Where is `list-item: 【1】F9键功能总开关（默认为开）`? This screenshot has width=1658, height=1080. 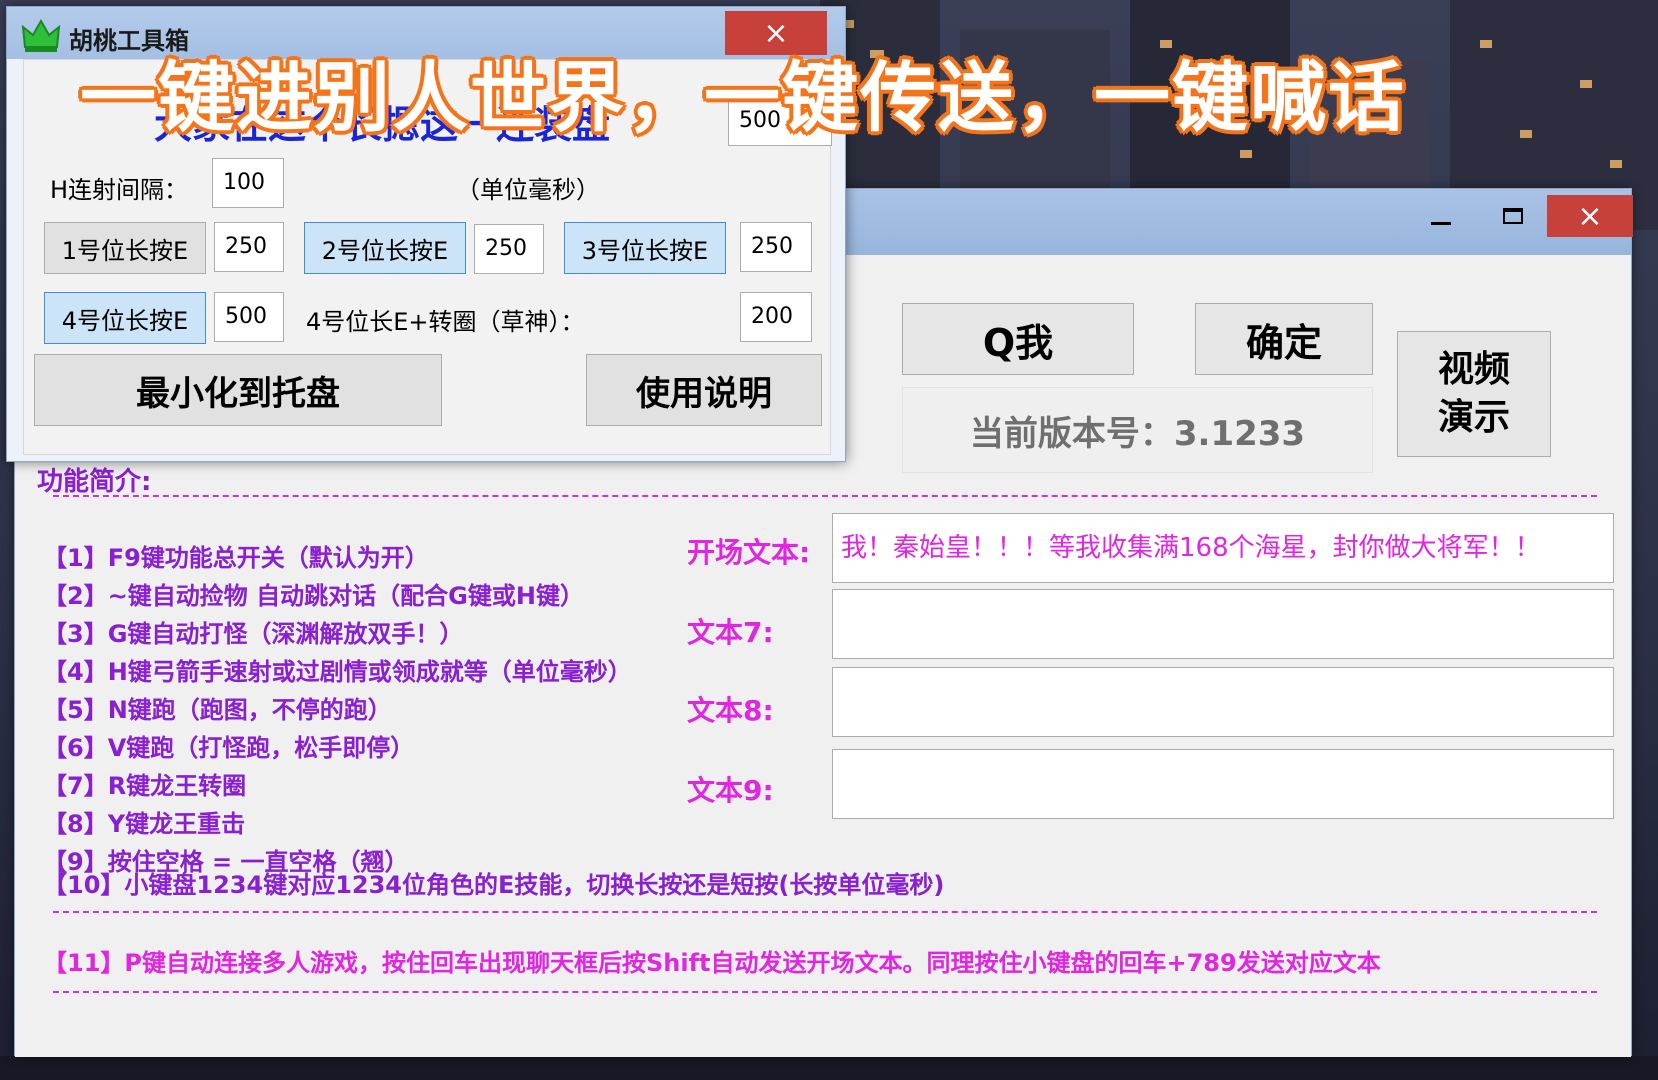 list-item: 【1】F9键功能总开关（默认为开） is located at coordinates (236, 558).